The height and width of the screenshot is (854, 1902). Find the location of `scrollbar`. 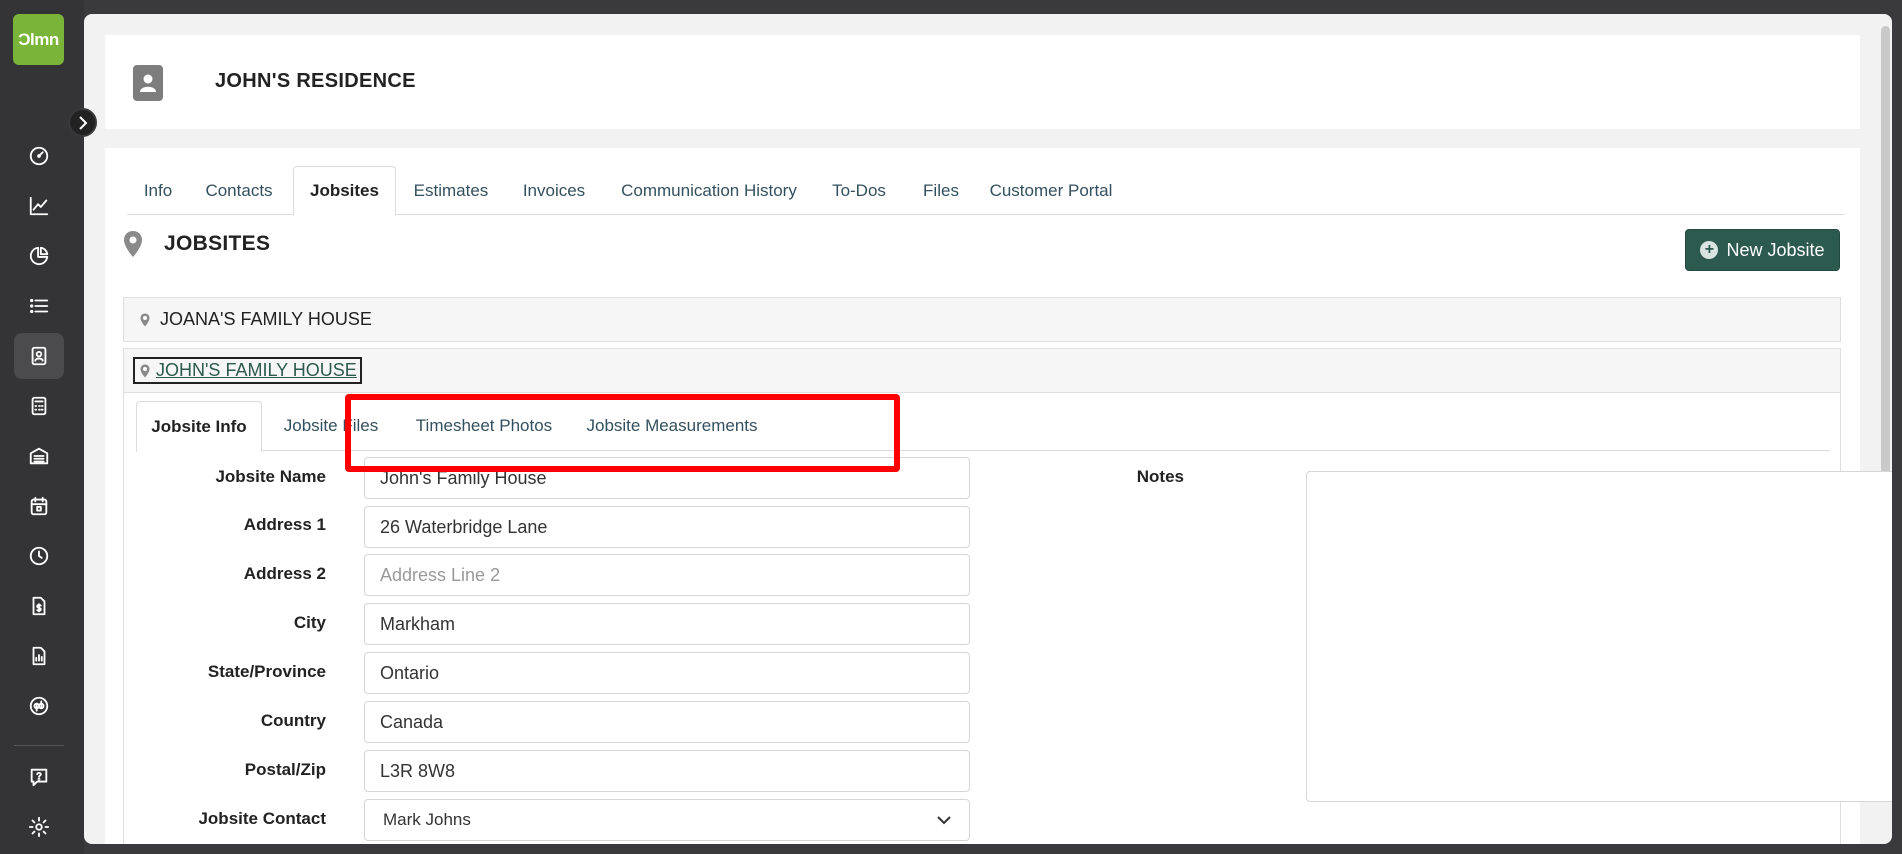

scrollbar is located at coordinates (1885, 251).